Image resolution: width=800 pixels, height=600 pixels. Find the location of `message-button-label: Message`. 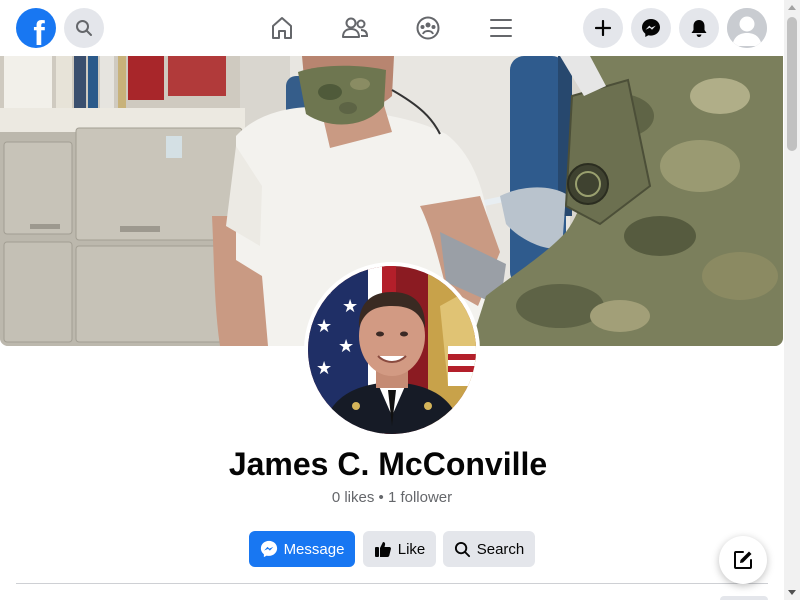

message-button-label: Message is located at coordinates (314, 549).